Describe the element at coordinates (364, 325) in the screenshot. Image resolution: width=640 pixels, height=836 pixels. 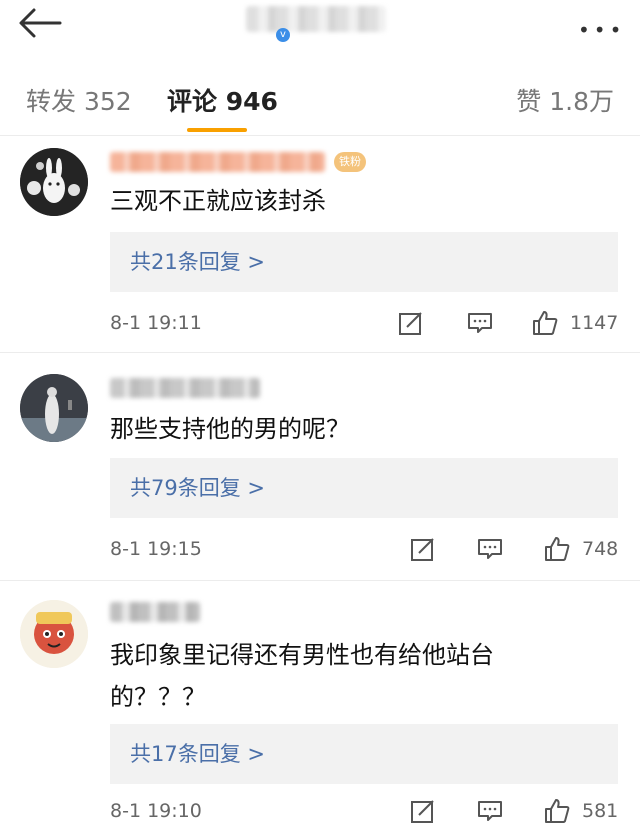
I see `comment-meta: 8-1 19:11 1147` at that location.